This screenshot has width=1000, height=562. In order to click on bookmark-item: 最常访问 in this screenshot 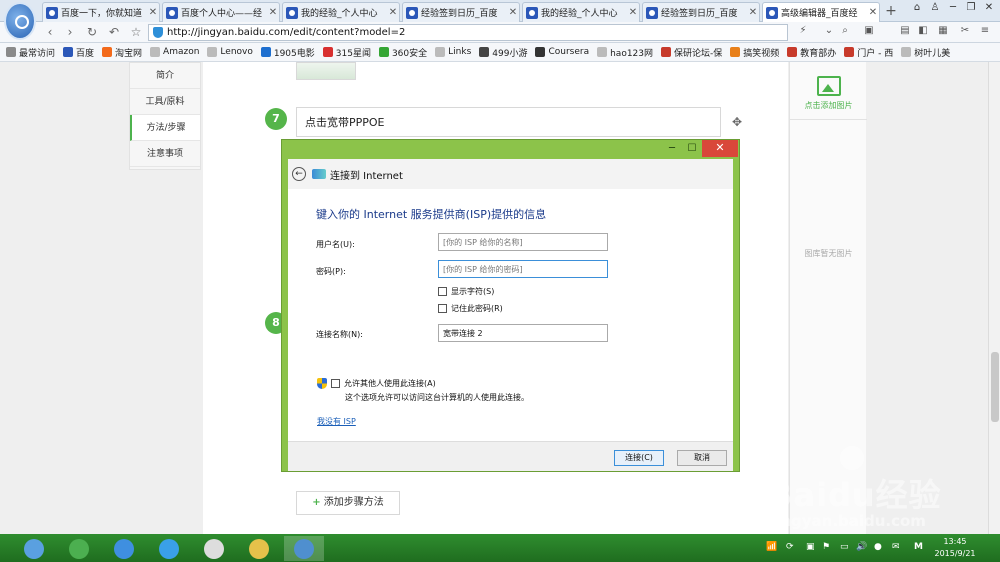, I will do `click(30, 52)`.